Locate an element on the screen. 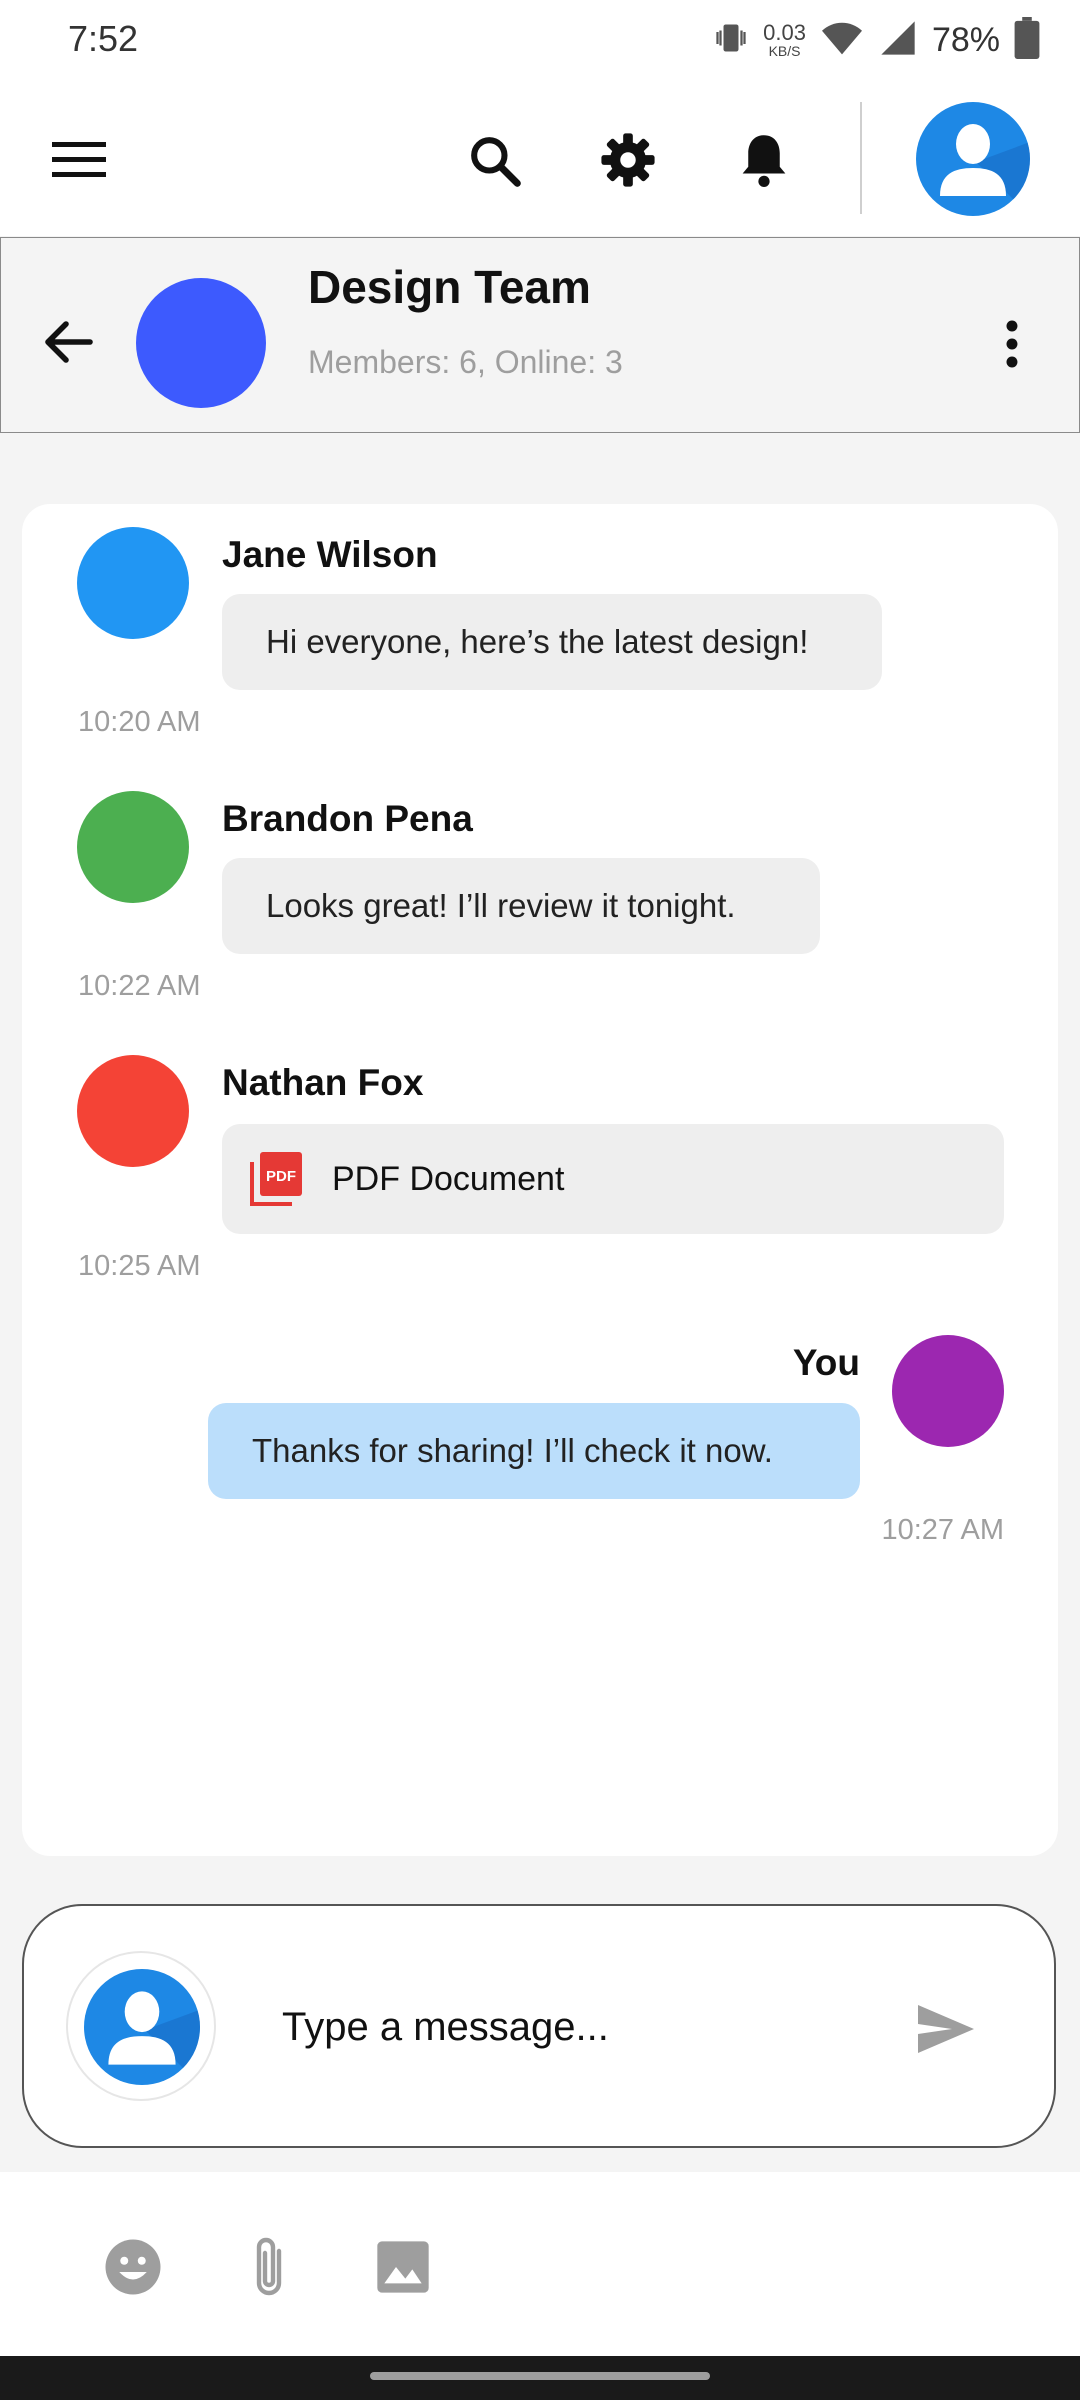 The image size is (1080, 2400). message-bubble: Thanks for sharing! I’ll check it now. is located at coordinates (534, 1451).